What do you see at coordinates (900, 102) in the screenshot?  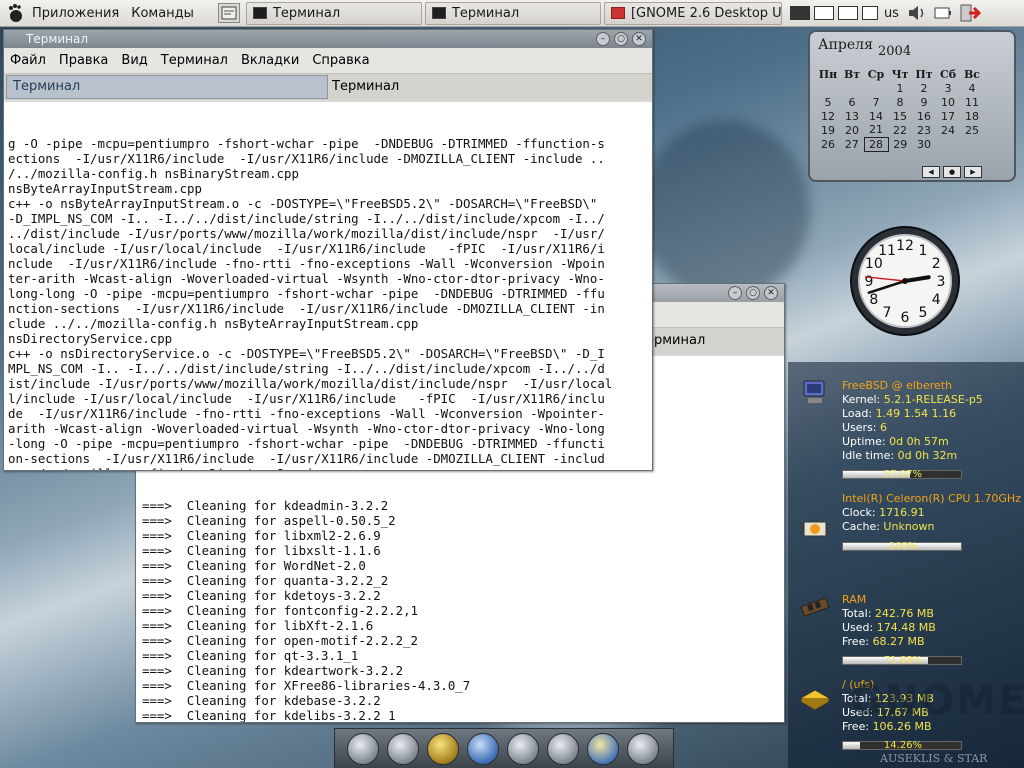 I see `calendar-day: 8` at bounding box center [900, 102].